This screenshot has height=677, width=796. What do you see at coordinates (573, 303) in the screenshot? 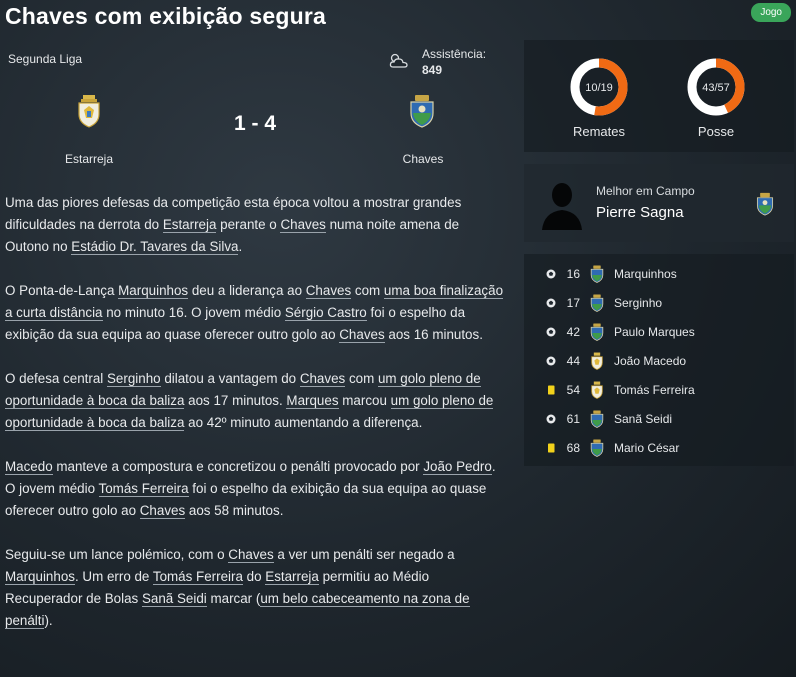
I see `event-minute: 17` at bounding box center [573, 303].